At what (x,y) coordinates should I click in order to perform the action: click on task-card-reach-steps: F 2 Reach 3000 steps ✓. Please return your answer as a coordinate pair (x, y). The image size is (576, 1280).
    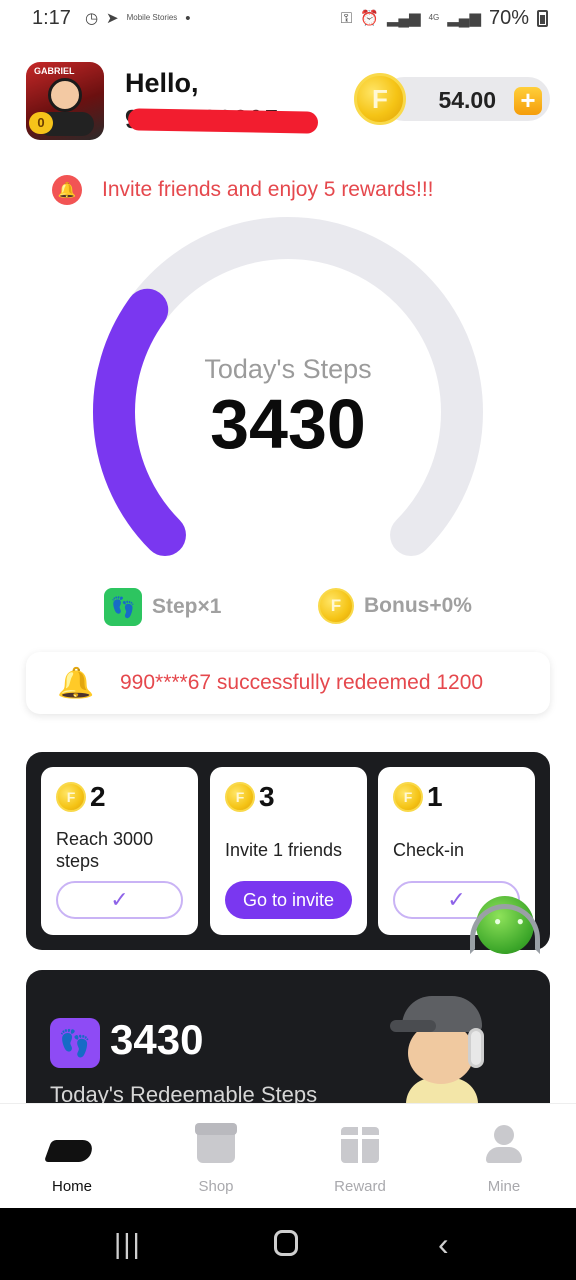
    Looking at the image, I should click on (119, 851).